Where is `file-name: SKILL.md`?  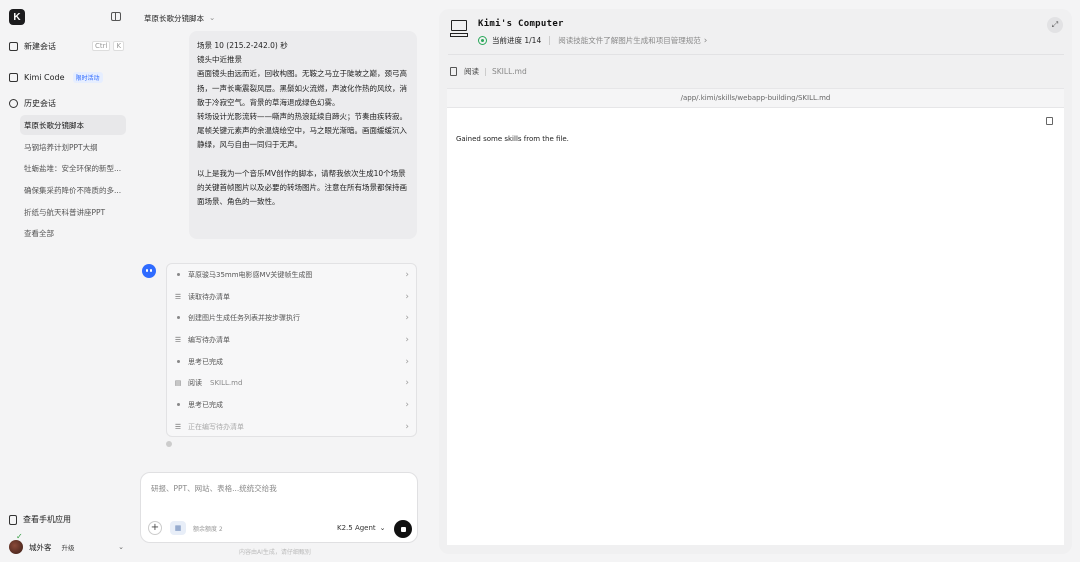 file-name: SKILL.md is located at coordinates (509, 71).